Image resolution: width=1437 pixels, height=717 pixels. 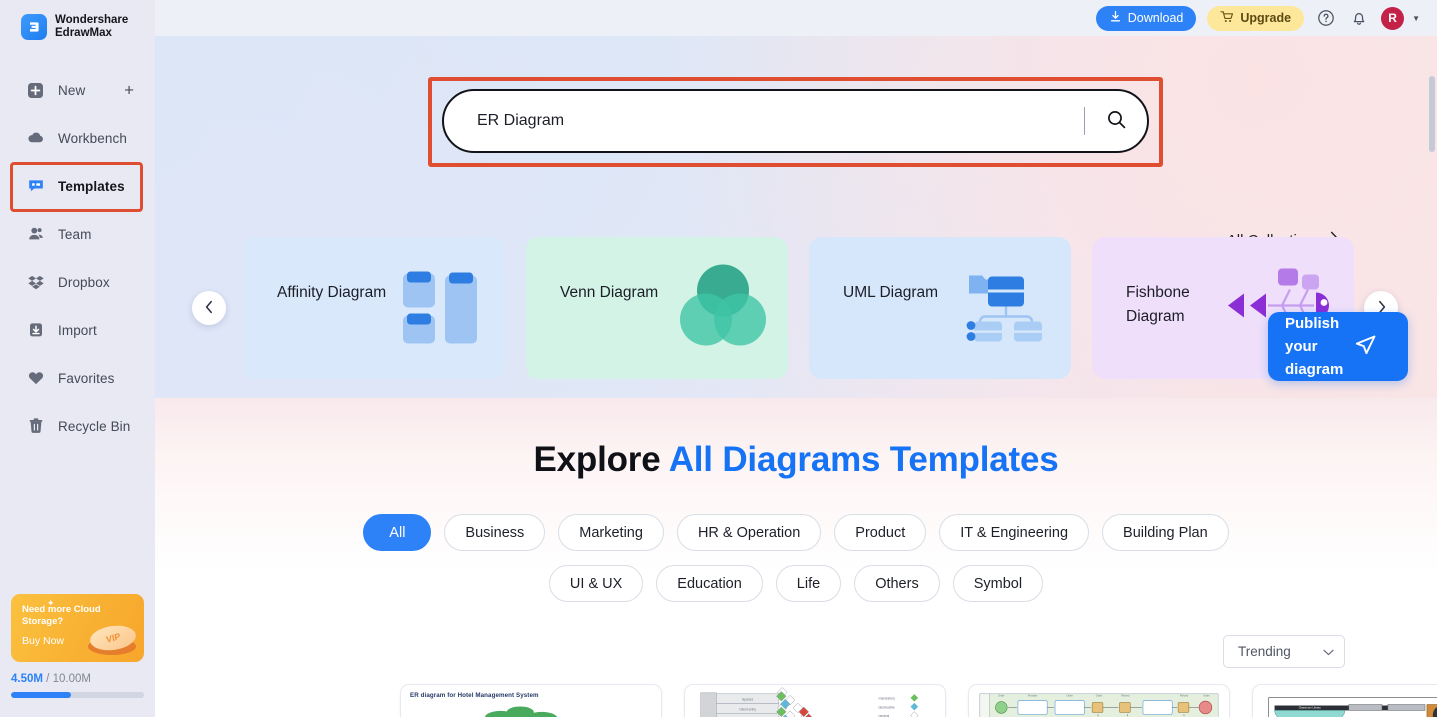 I want to click on category-chip-others: Others, so click(x=897, y=583).